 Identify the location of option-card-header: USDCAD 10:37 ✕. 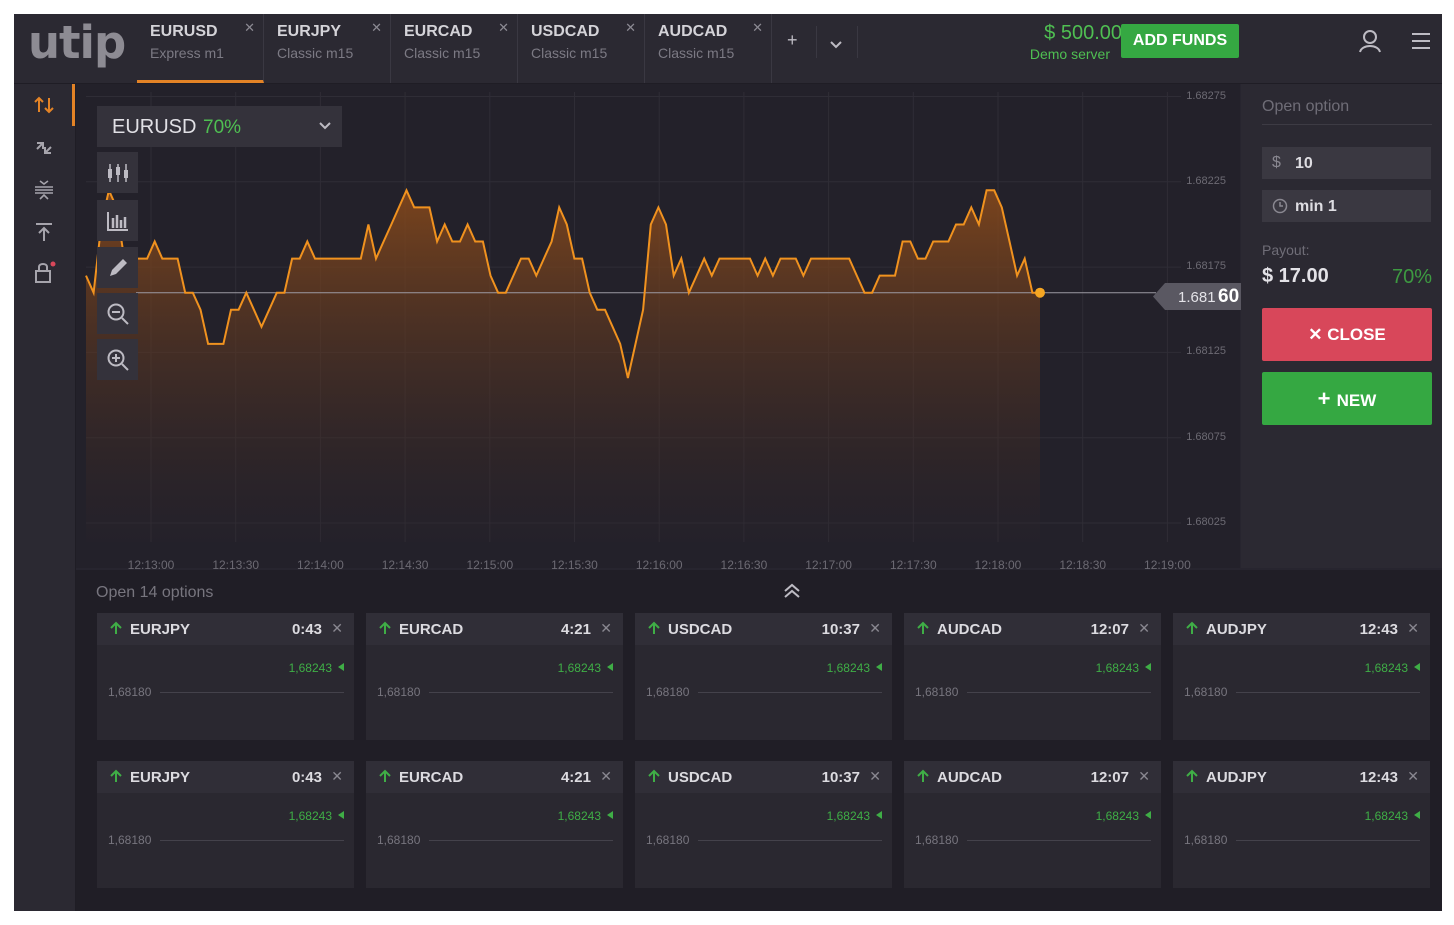
(763, 629).